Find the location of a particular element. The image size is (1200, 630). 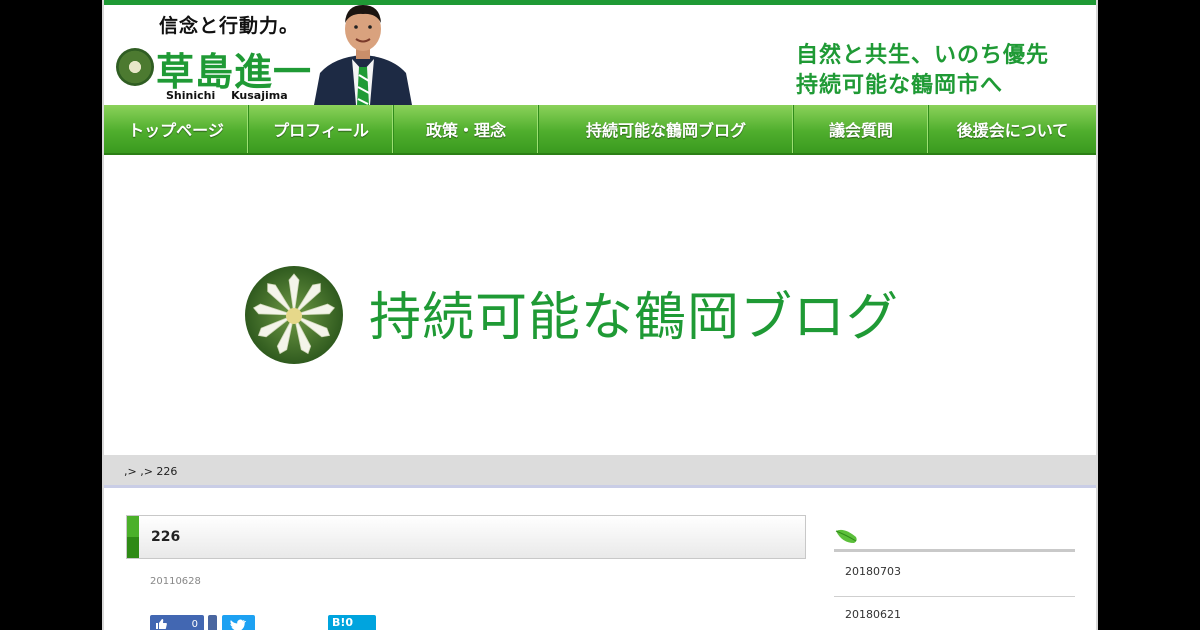

nav-item-top-page: トップページ is located at coordinates (176, 129).